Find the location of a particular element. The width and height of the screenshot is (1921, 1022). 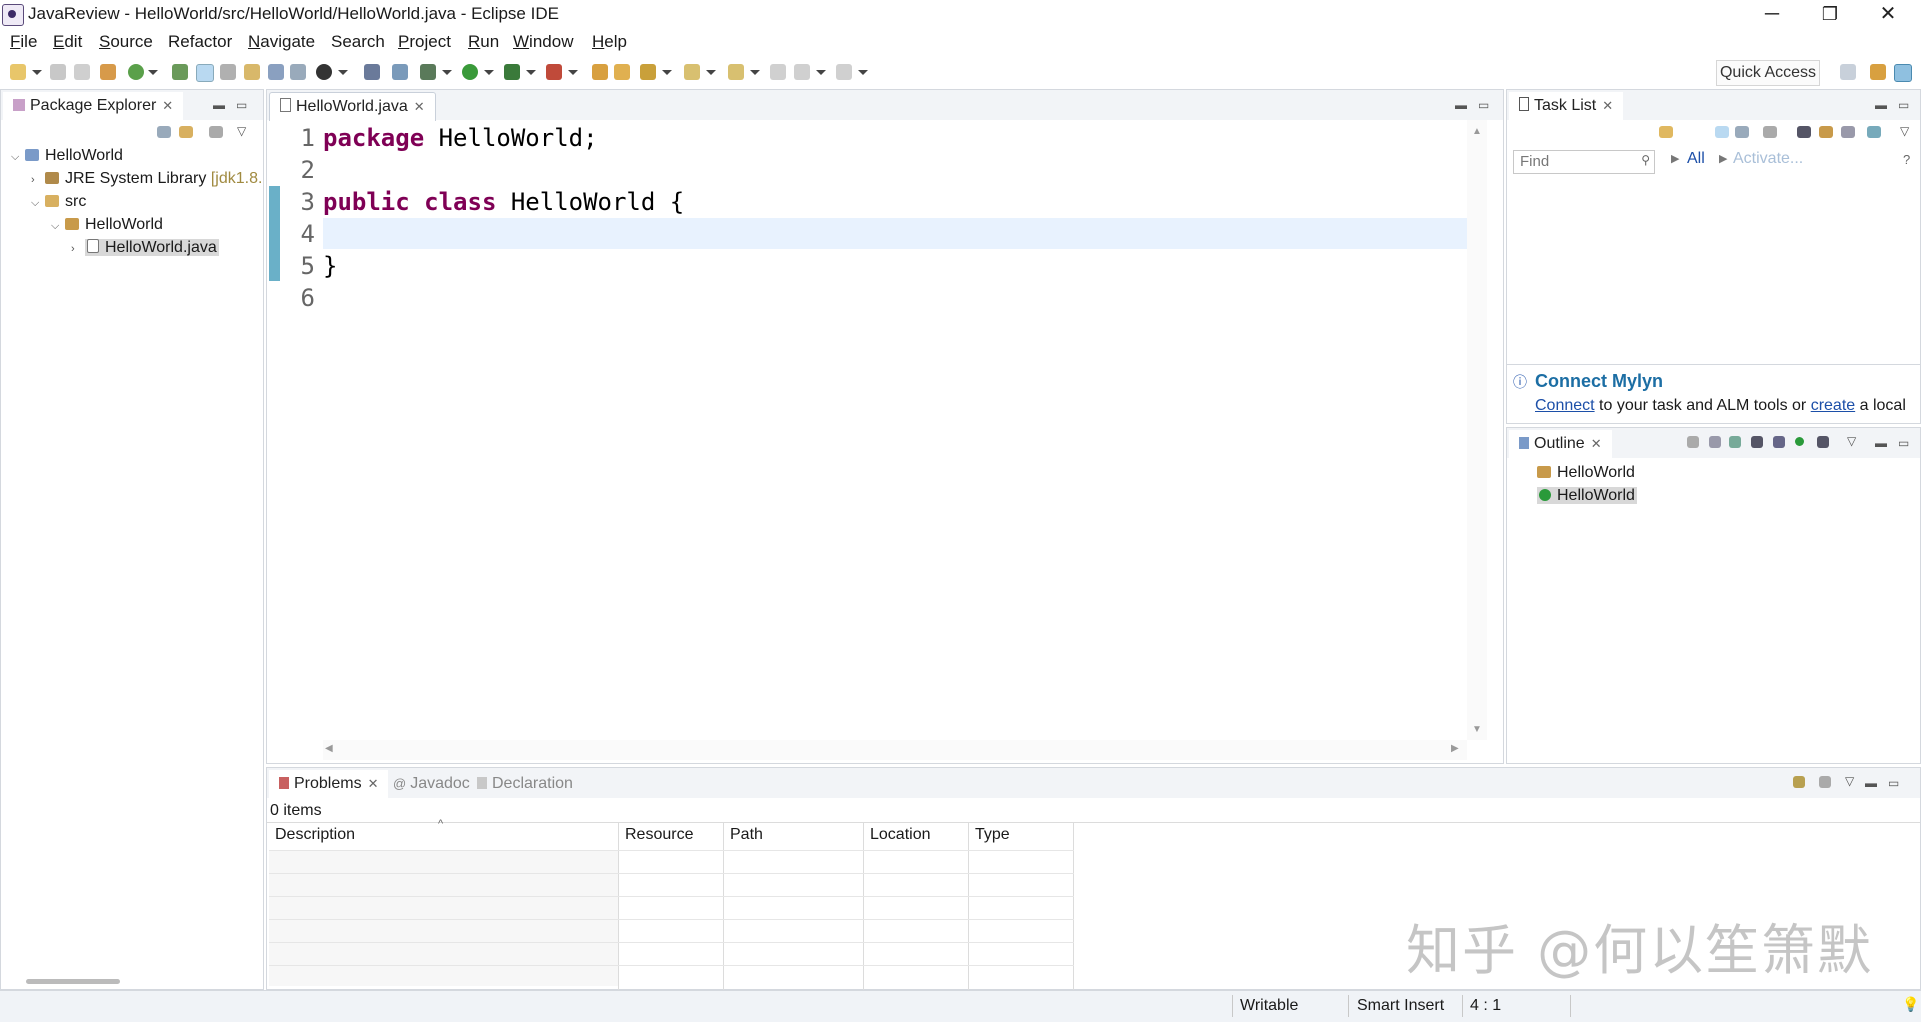

quick-access-field: Quick Access is located at coordinates (1768, 73).